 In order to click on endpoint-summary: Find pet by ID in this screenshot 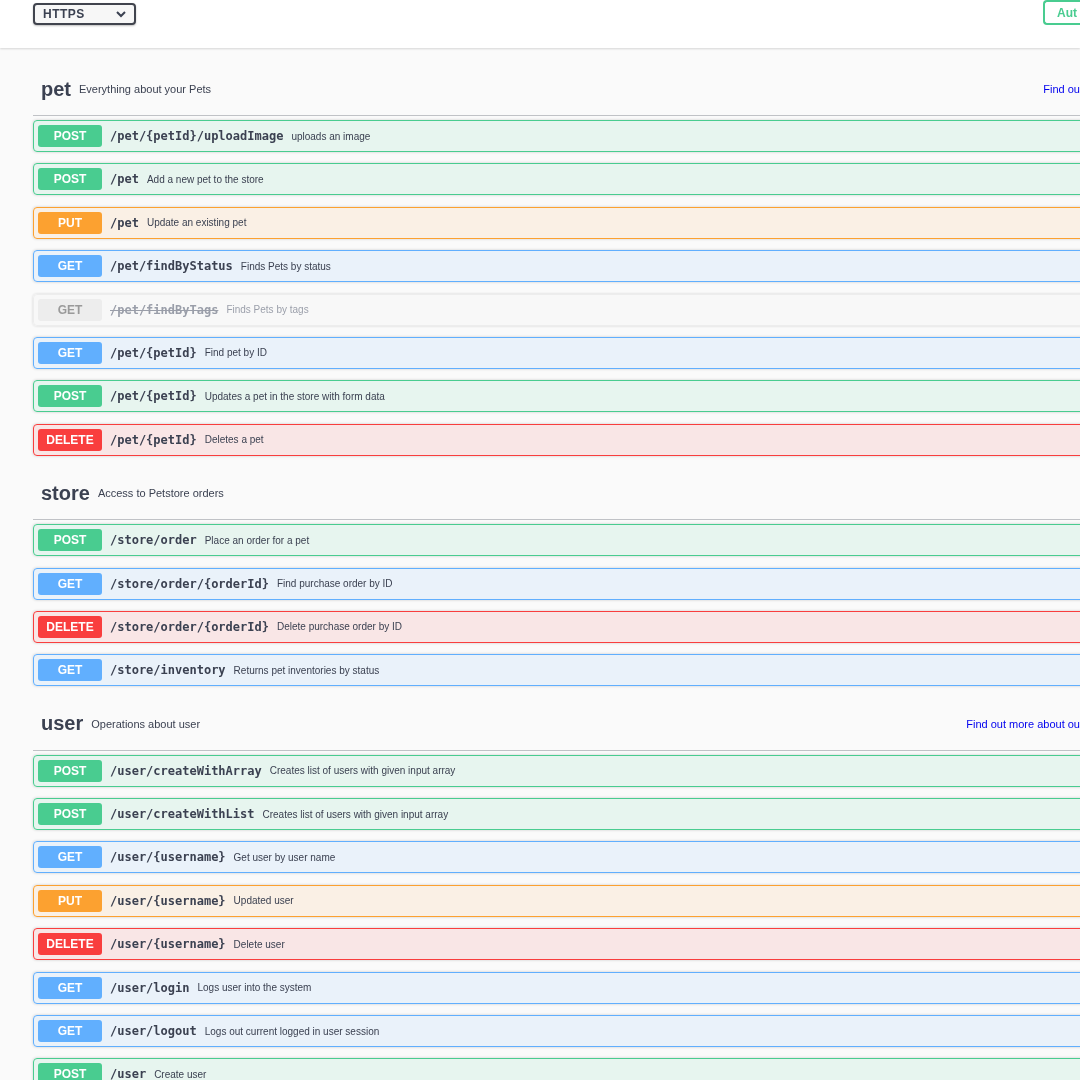, I will do `click(235, 353)`.